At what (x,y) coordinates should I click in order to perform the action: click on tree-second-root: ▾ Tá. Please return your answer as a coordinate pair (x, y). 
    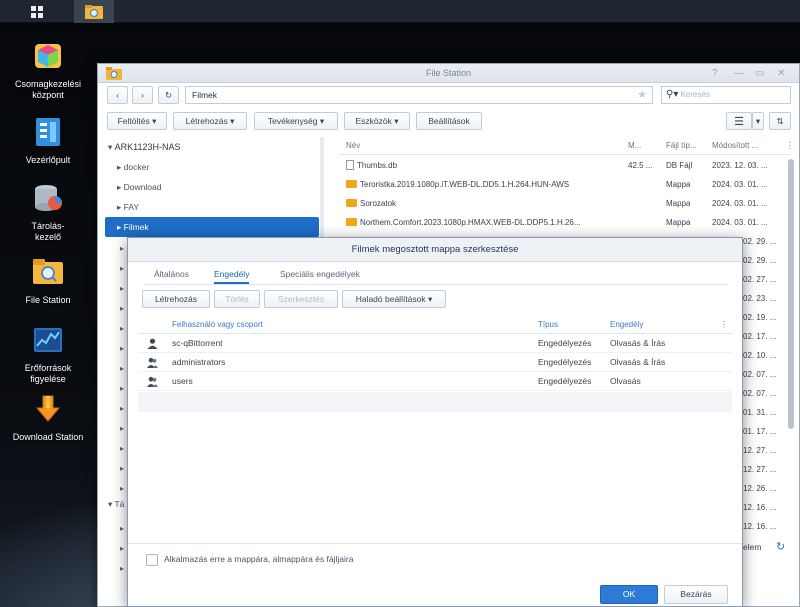
    Looking at the image, I should click on (116, 504).